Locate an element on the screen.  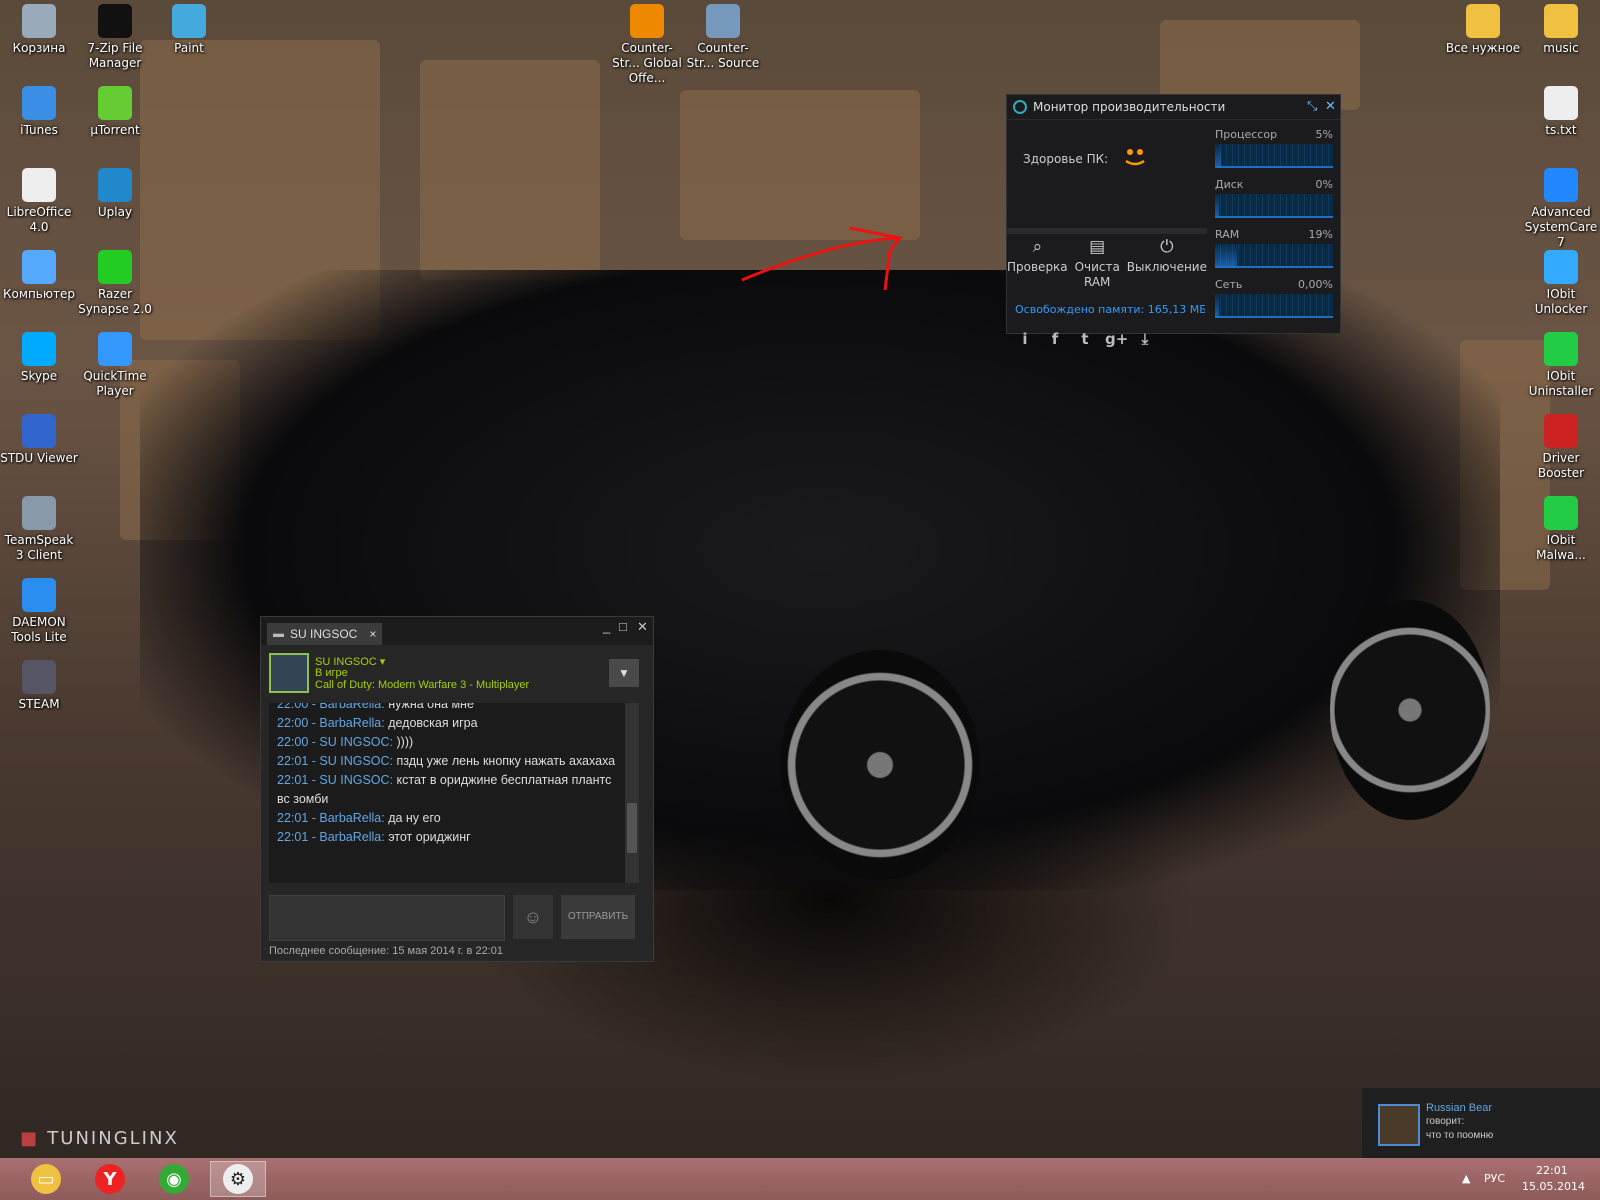
desktop-icon-label: Корзина is located at coordinates (39, 48).